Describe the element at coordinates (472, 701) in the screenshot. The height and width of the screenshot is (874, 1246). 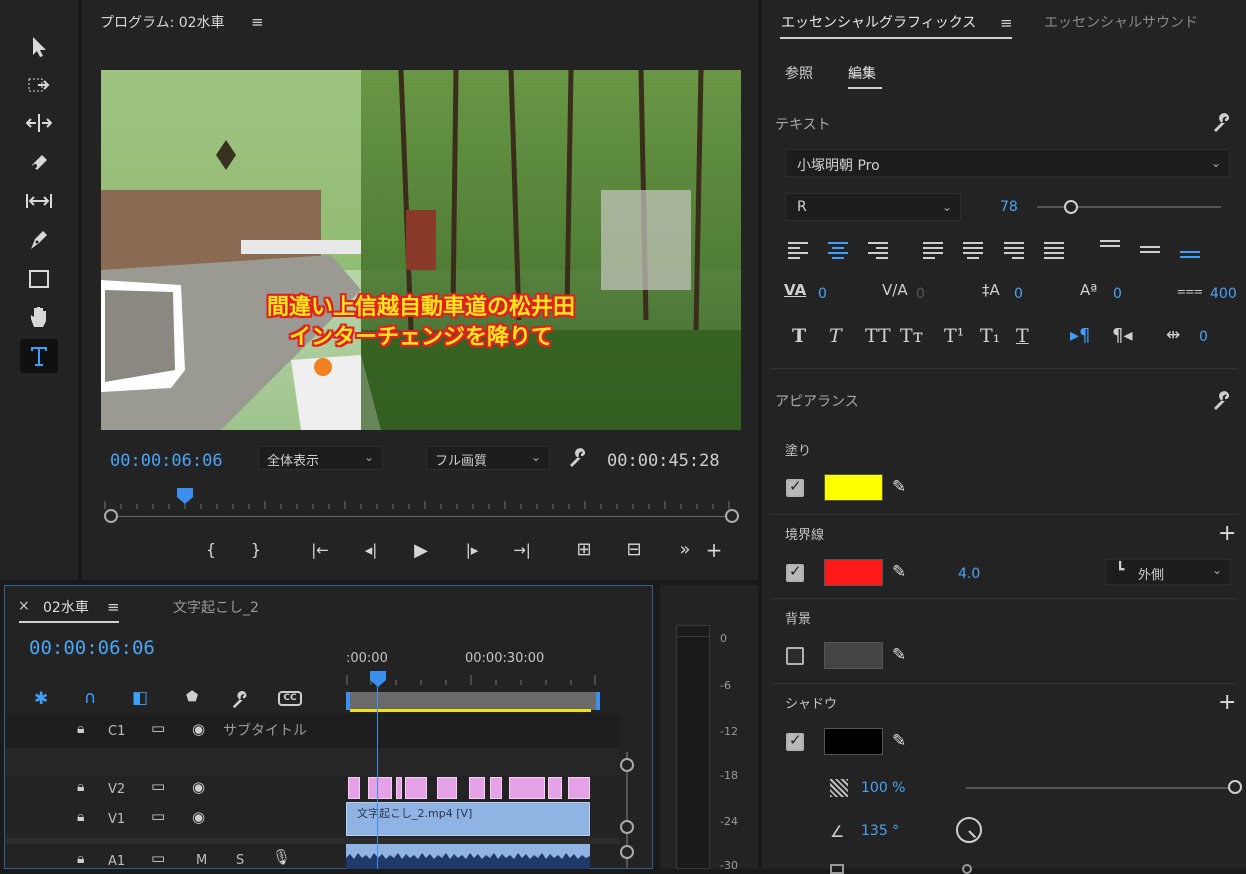
I see `work-area-bar` at that location.